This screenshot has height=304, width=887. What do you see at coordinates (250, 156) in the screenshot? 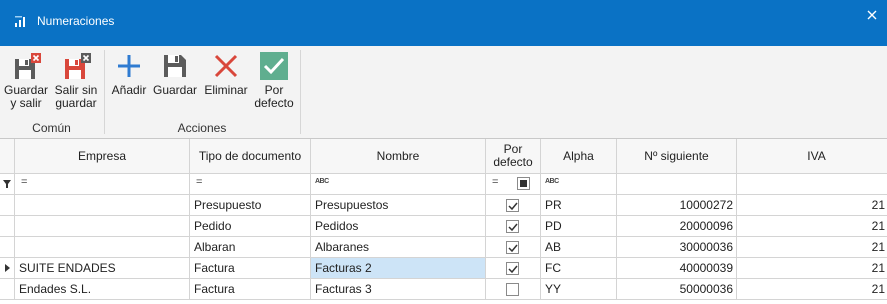
I see `column-header-tipo-documento: Tipo de documento` at bounding box center [250, 156].